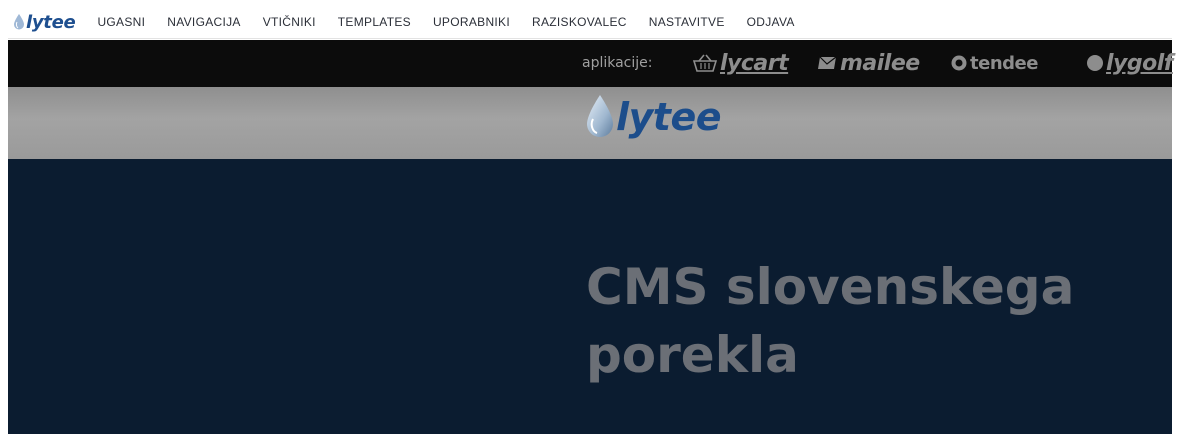 This screenshot has height=434, width=1180. Describe the element at coordinates (289, 22) in the screenshot. I see `nav-vticniki: VTIČNIKI` at that location.